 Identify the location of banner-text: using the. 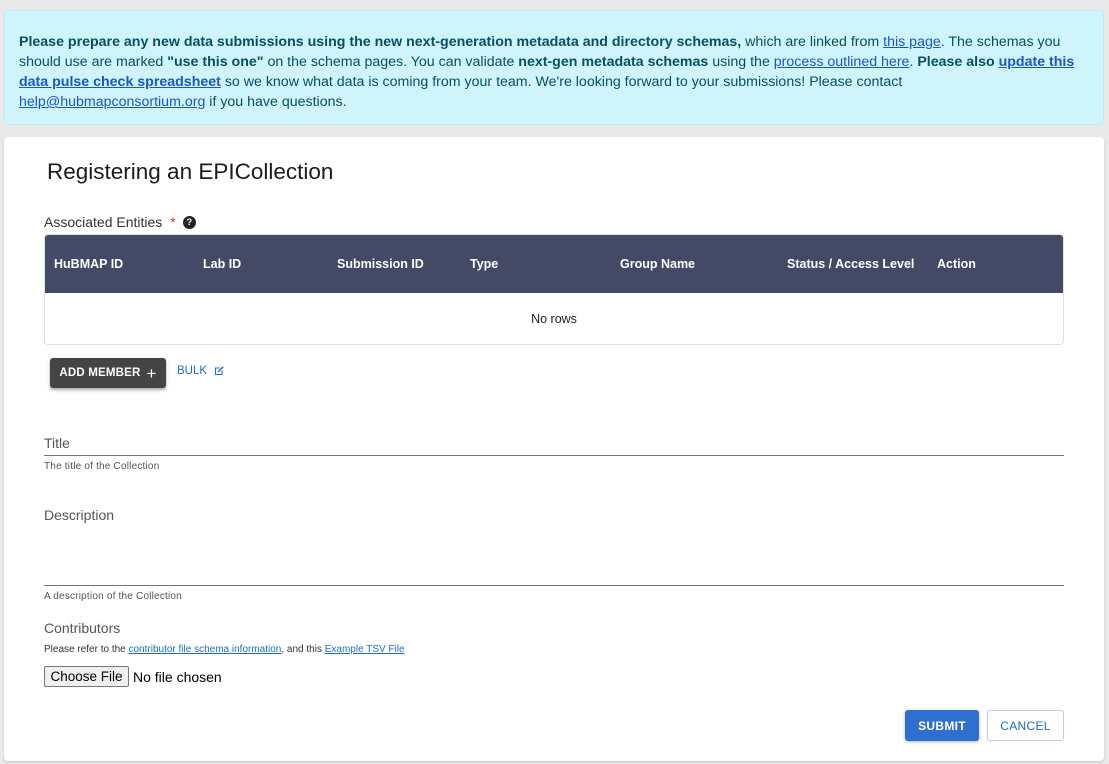
(741, 62).